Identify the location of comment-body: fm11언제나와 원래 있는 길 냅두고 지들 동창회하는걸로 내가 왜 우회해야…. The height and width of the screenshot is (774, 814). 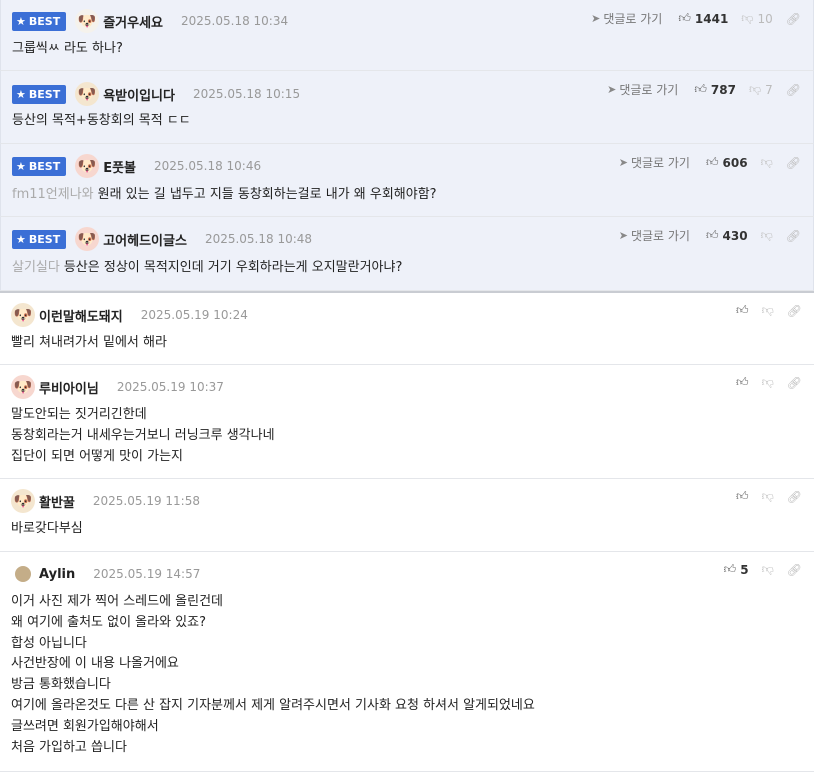
(224, 194).